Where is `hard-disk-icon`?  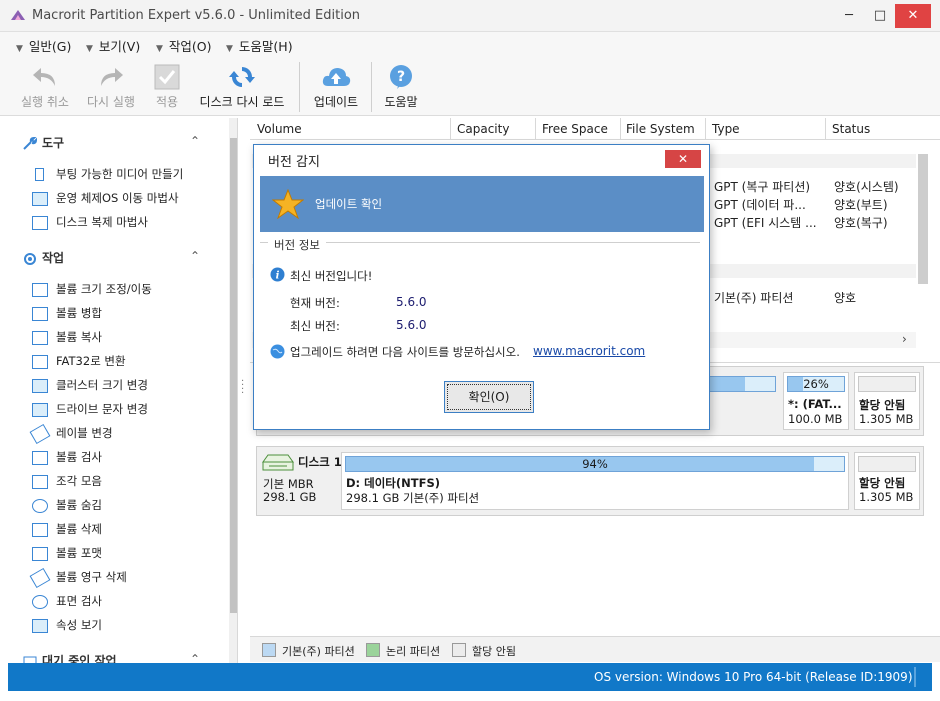
hard-disk-icon is located at coordinates (278, 462).